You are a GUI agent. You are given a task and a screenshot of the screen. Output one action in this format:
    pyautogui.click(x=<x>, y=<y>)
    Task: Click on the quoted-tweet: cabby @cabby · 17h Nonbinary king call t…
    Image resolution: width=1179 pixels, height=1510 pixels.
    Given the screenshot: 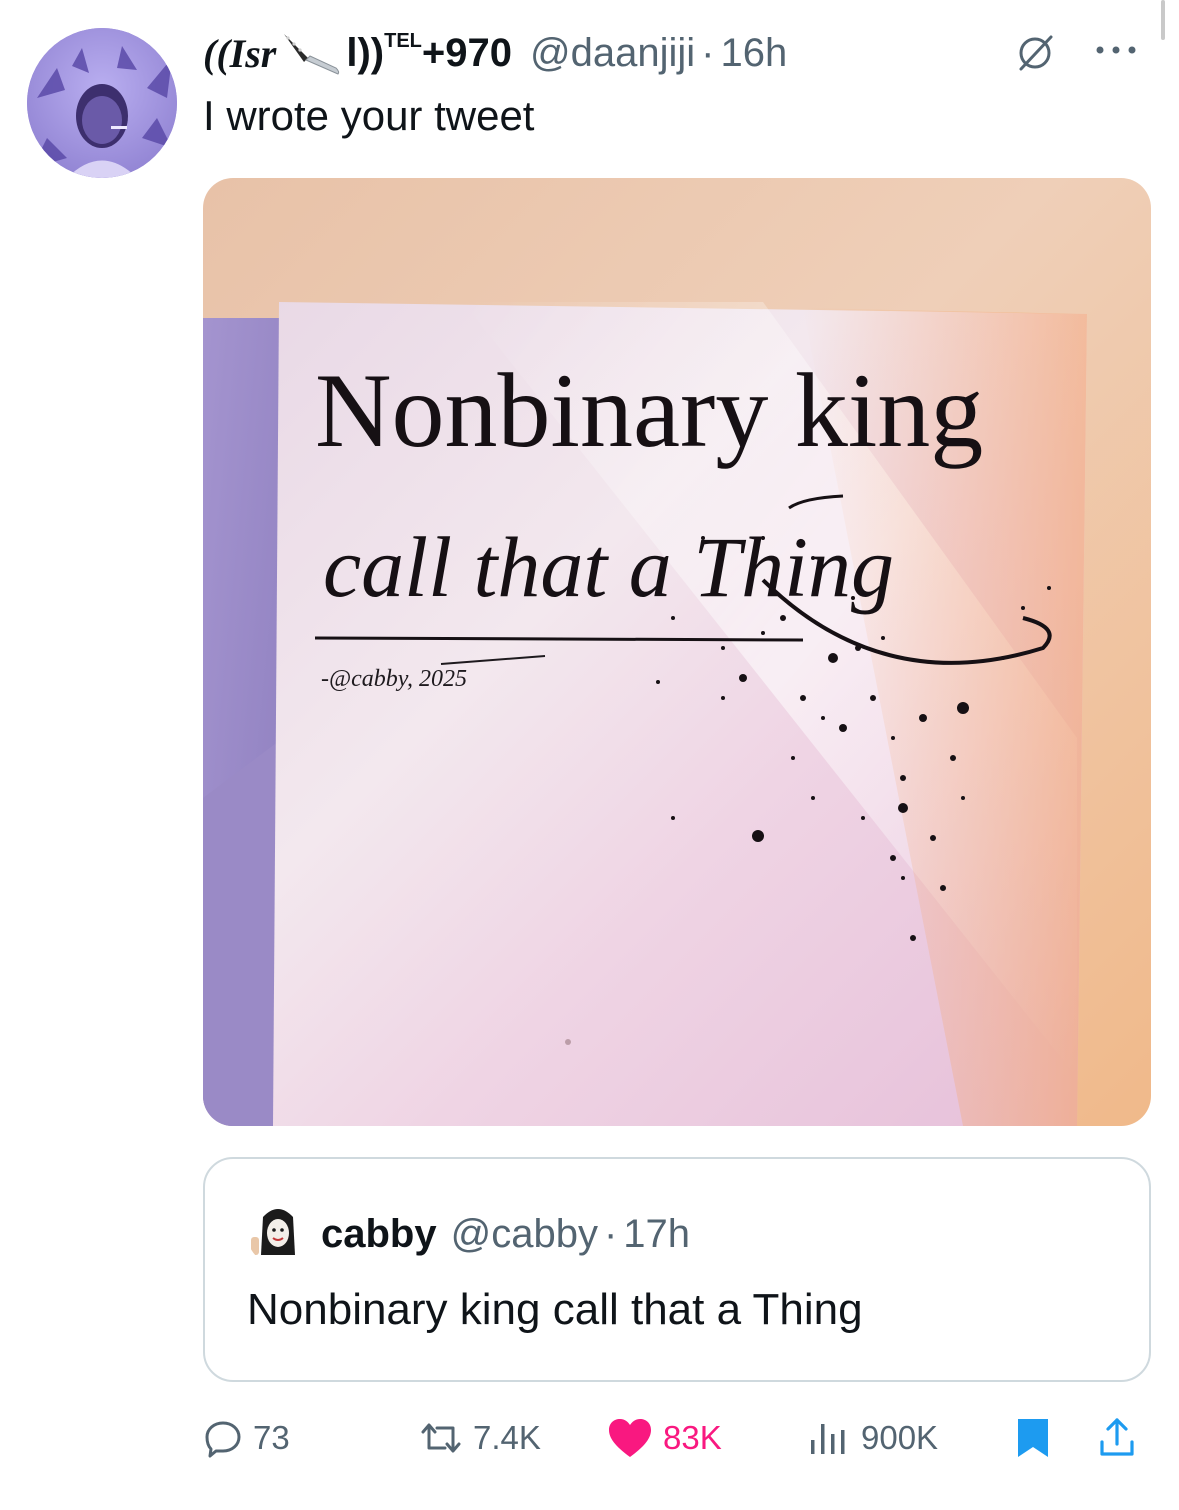 What is the action you would take?
    pyautogui.click(x=677, y=1269)
    